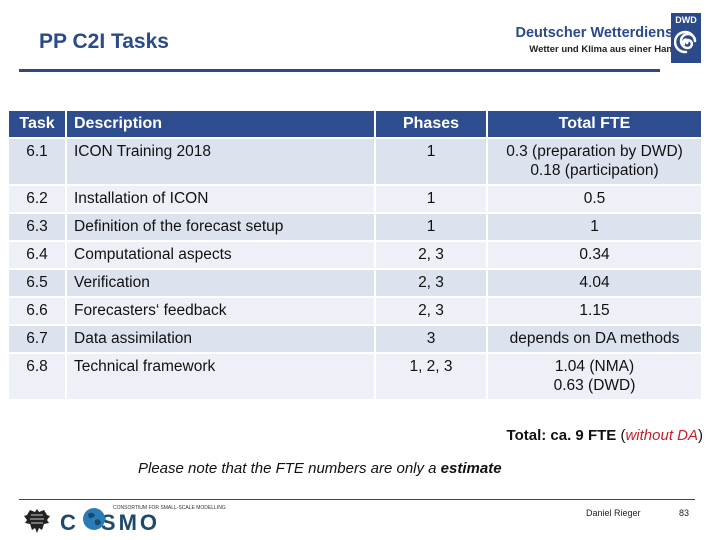 The height and width of the screenshot is (540, 720). Describe the element at coordinates (700, 435) in the screenshot. I see `total-close-paren: )` at that location.